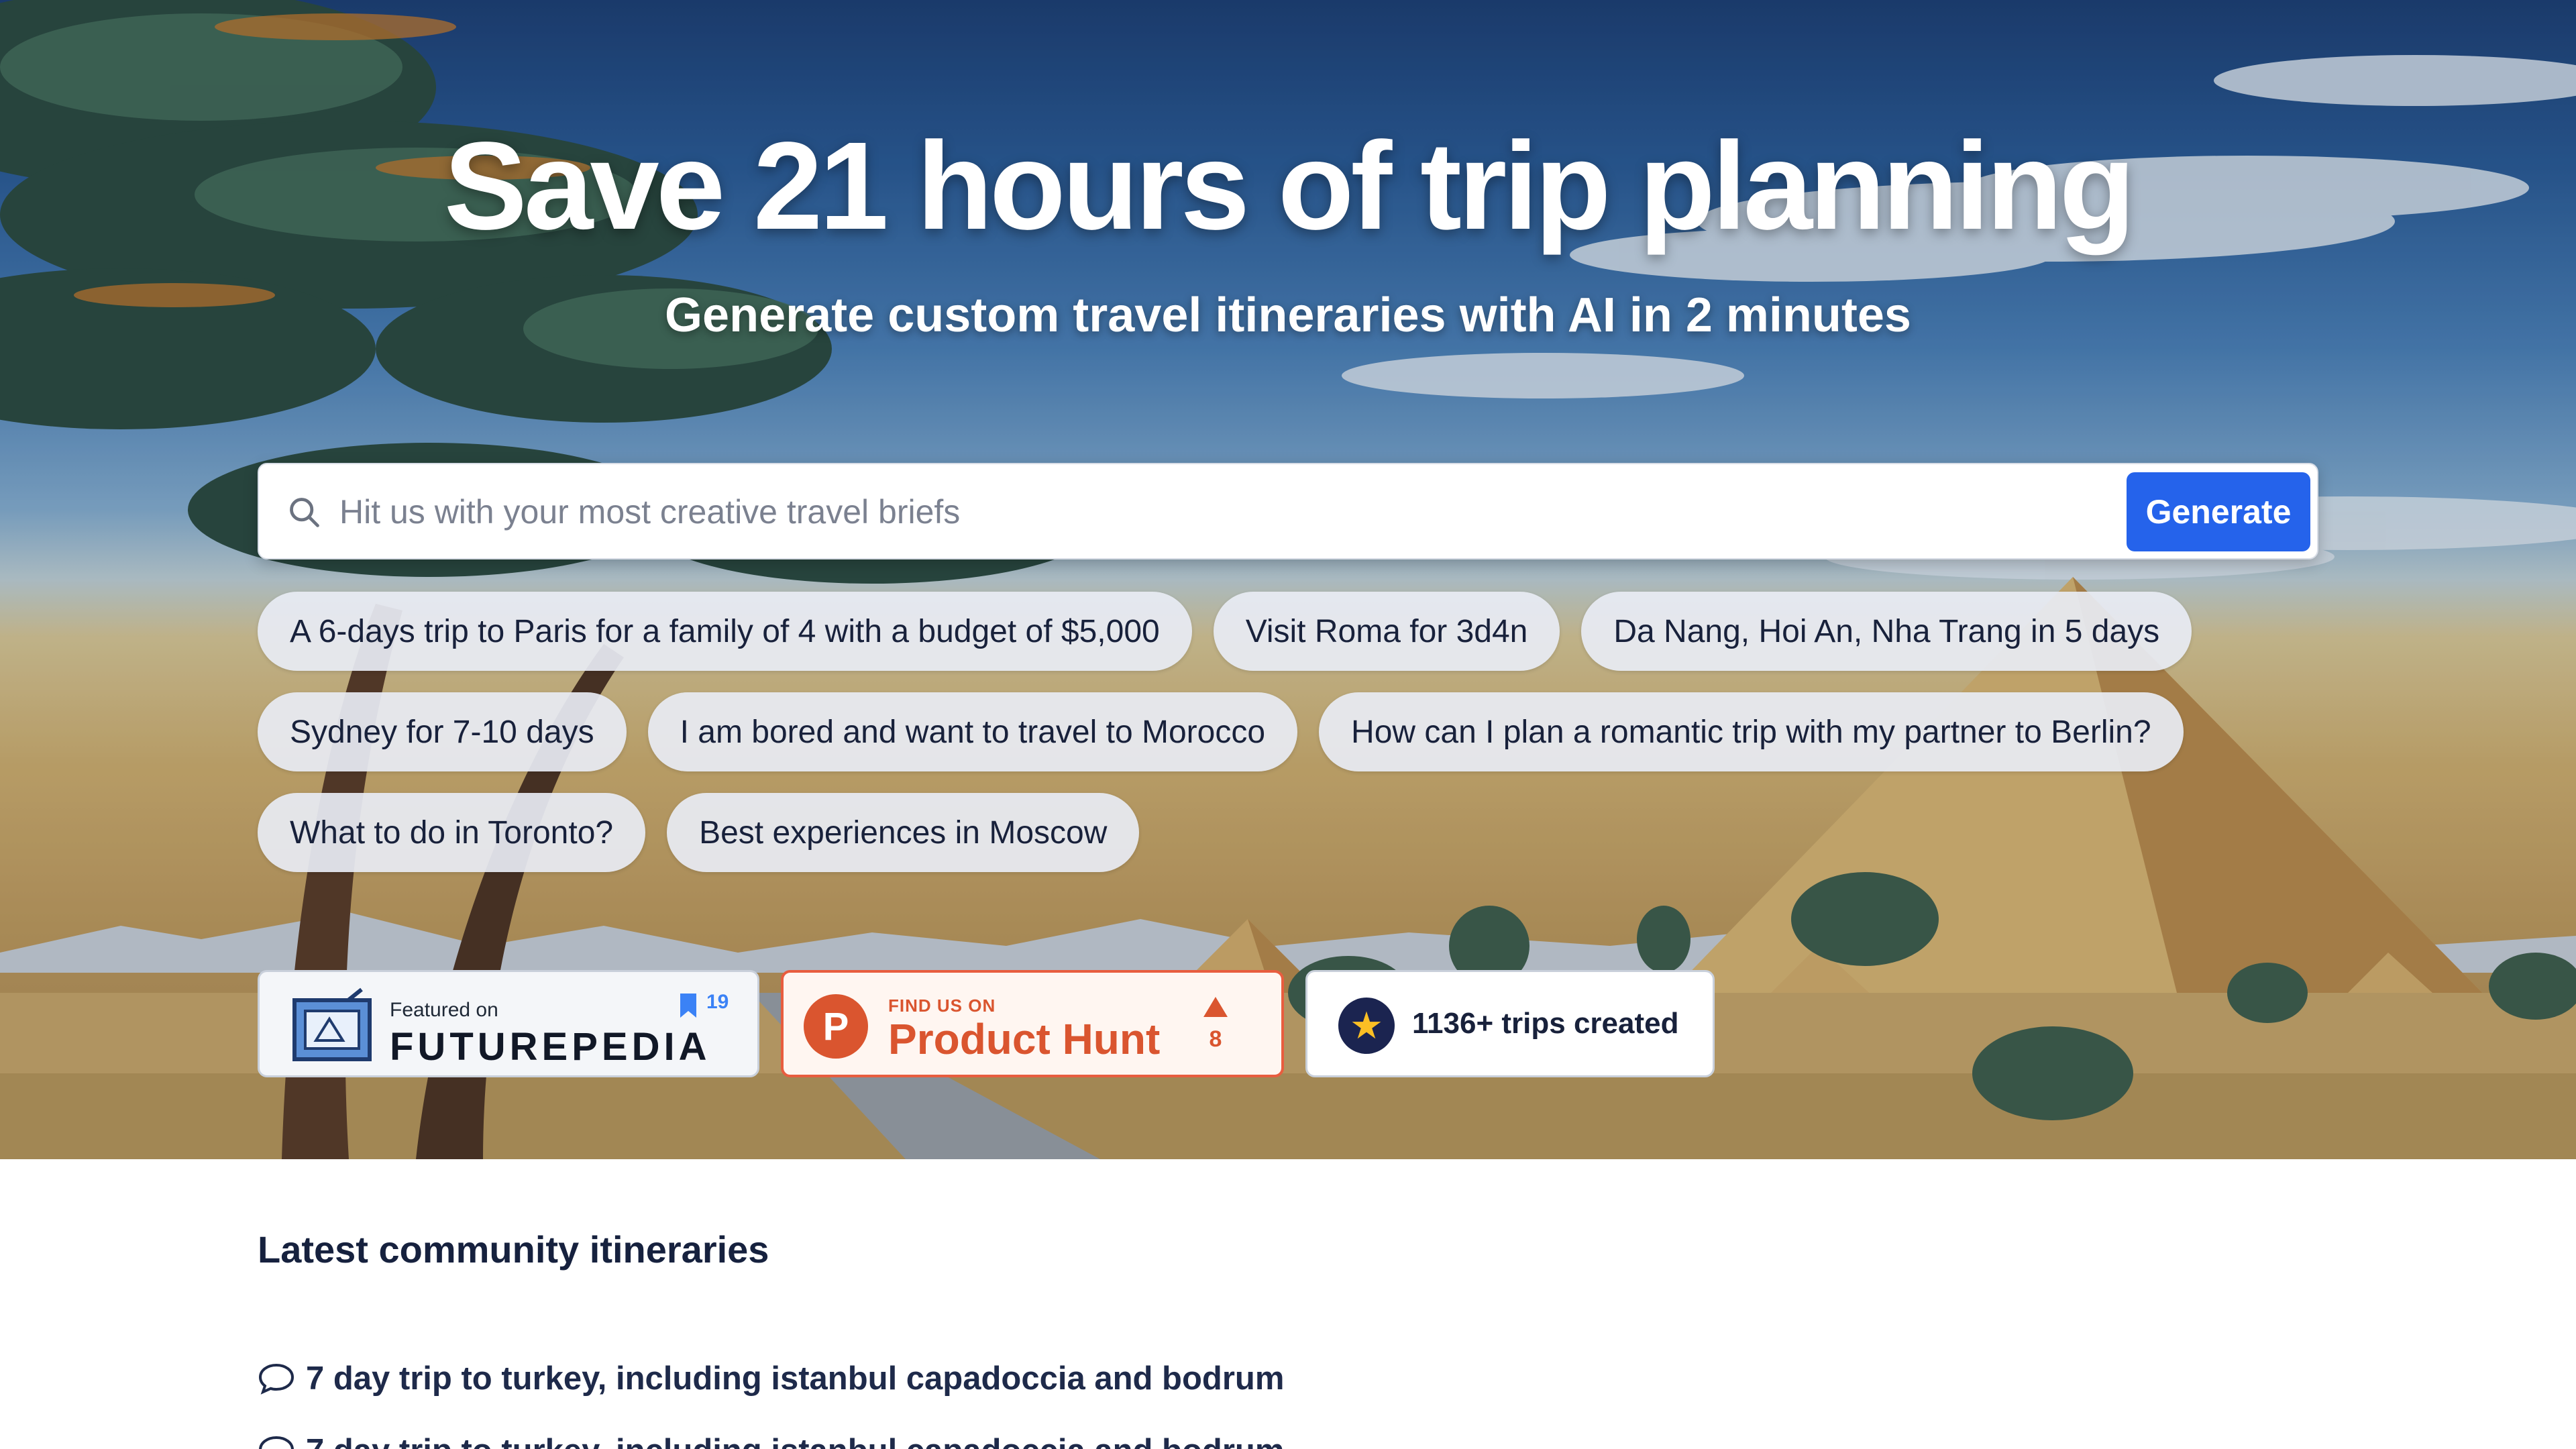  I want to click on star-icon: ★, so click(1366, 1026).